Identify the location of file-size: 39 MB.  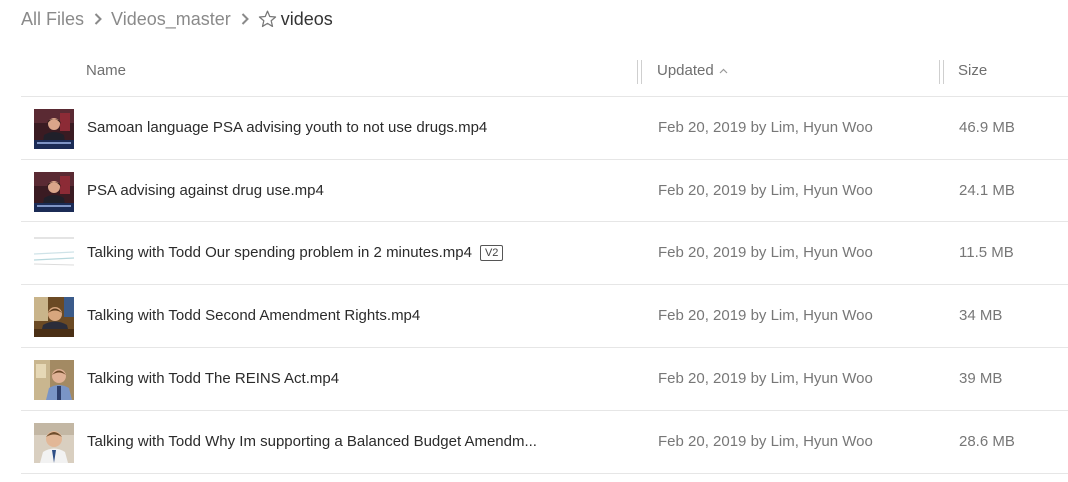
(981, 378).